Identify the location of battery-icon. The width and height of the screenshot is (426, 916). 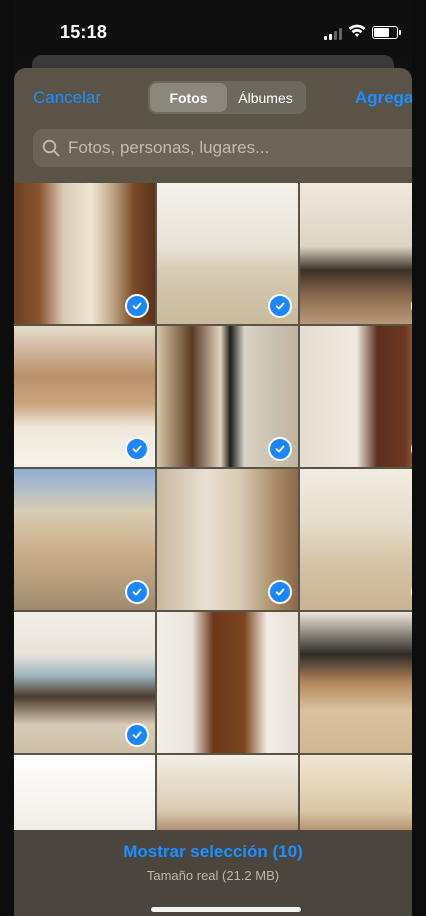
(386, 32).